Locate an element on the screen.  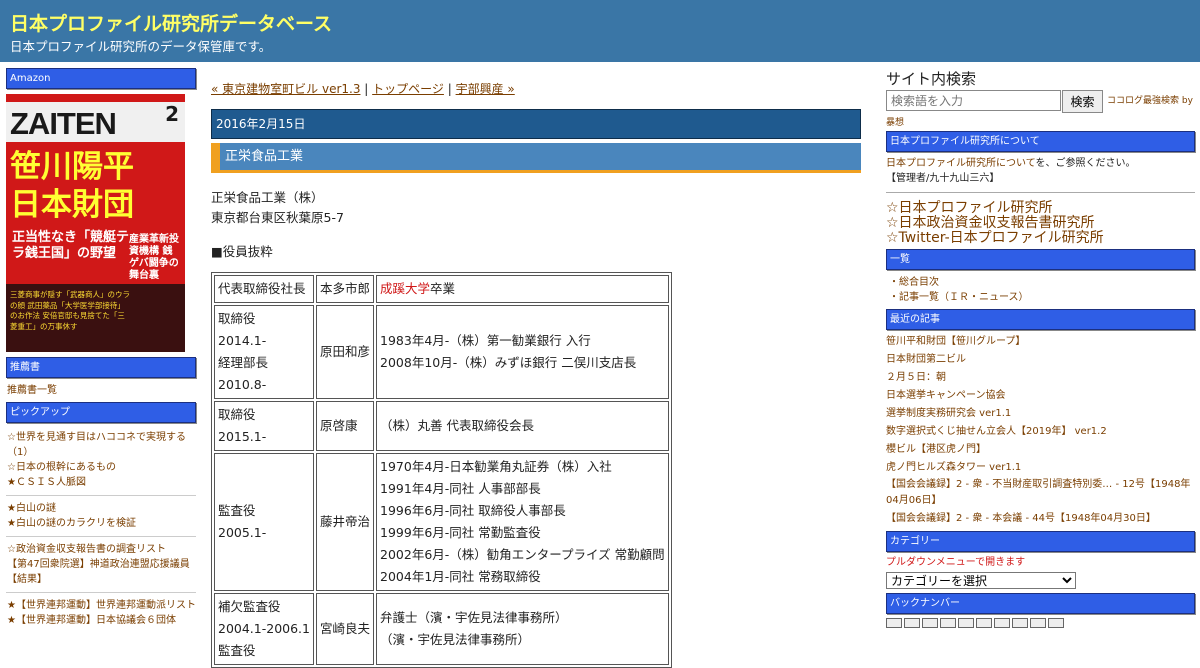
search-input is located at coordinates (973, 100).